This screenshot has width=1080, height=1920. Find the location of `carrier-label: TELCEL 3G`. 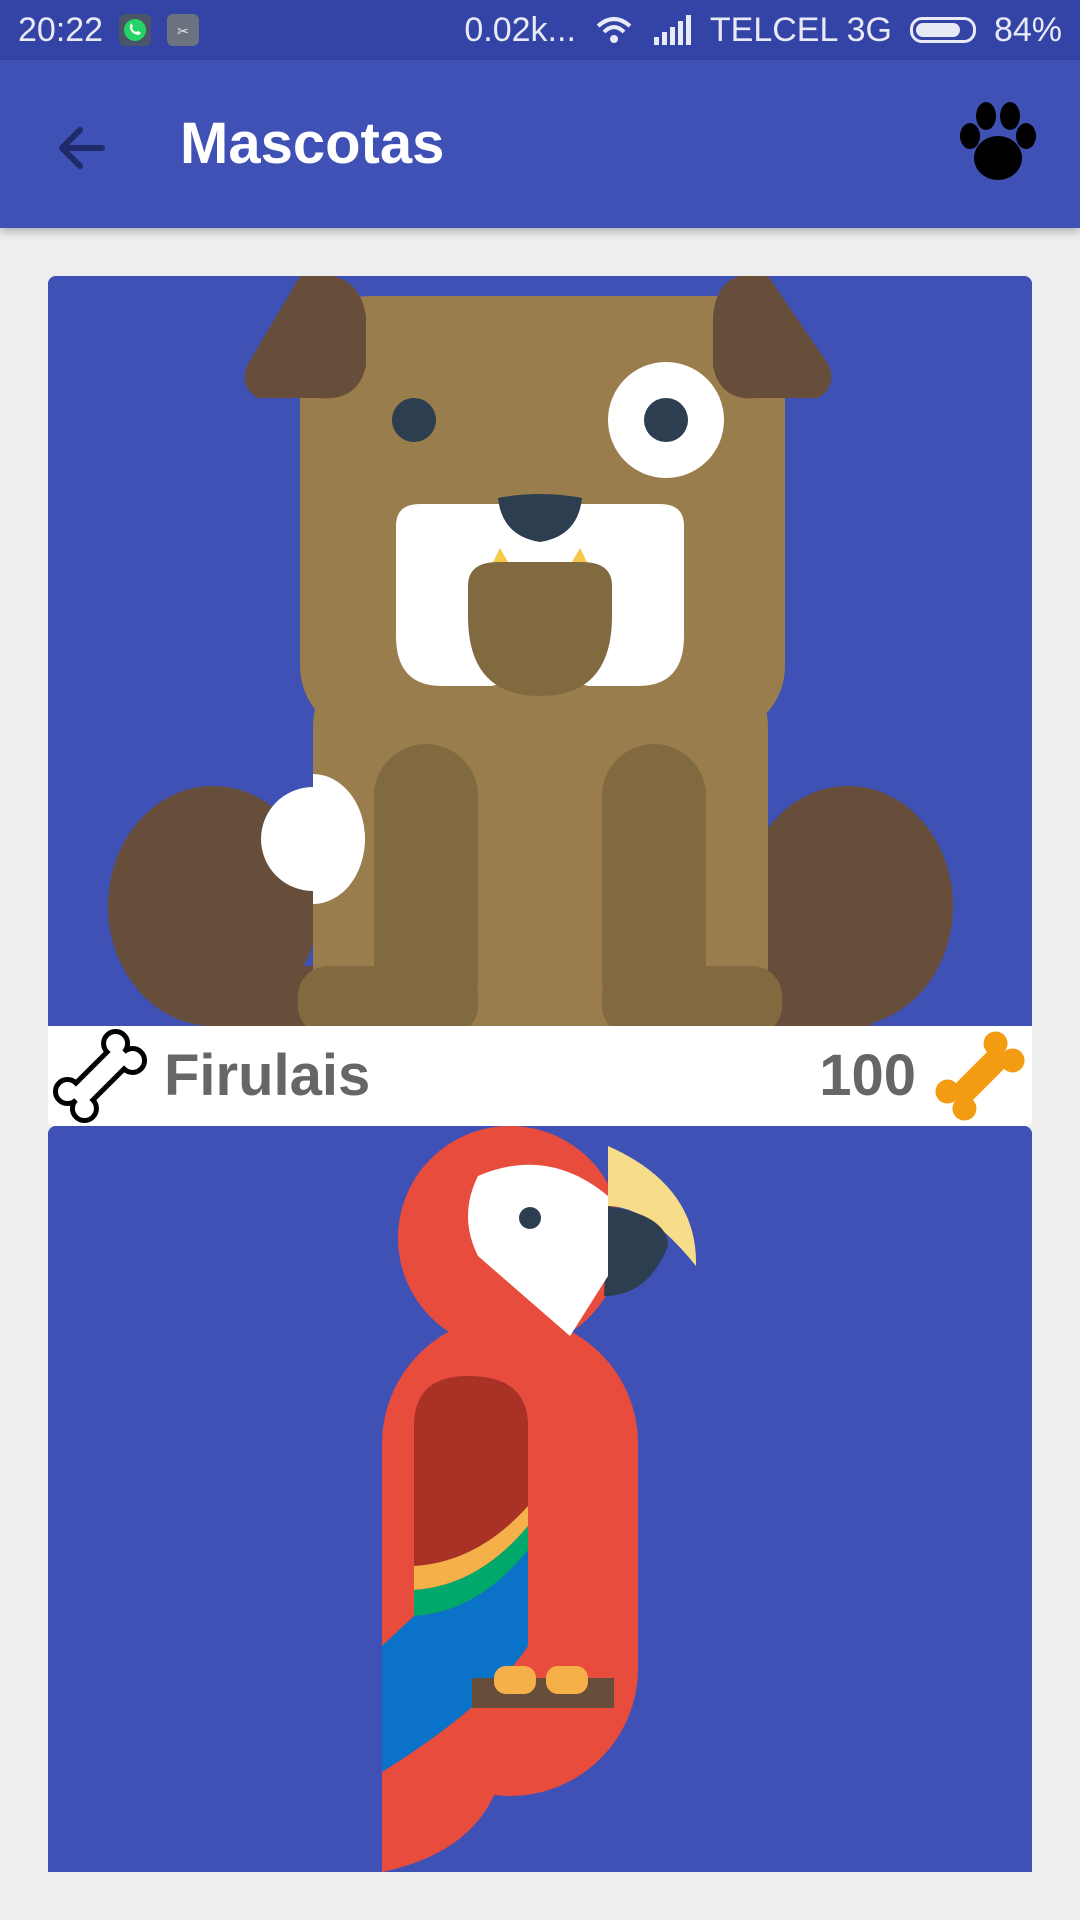

carrier-label: TELCEL 3G is located at coordinates (800, 30).